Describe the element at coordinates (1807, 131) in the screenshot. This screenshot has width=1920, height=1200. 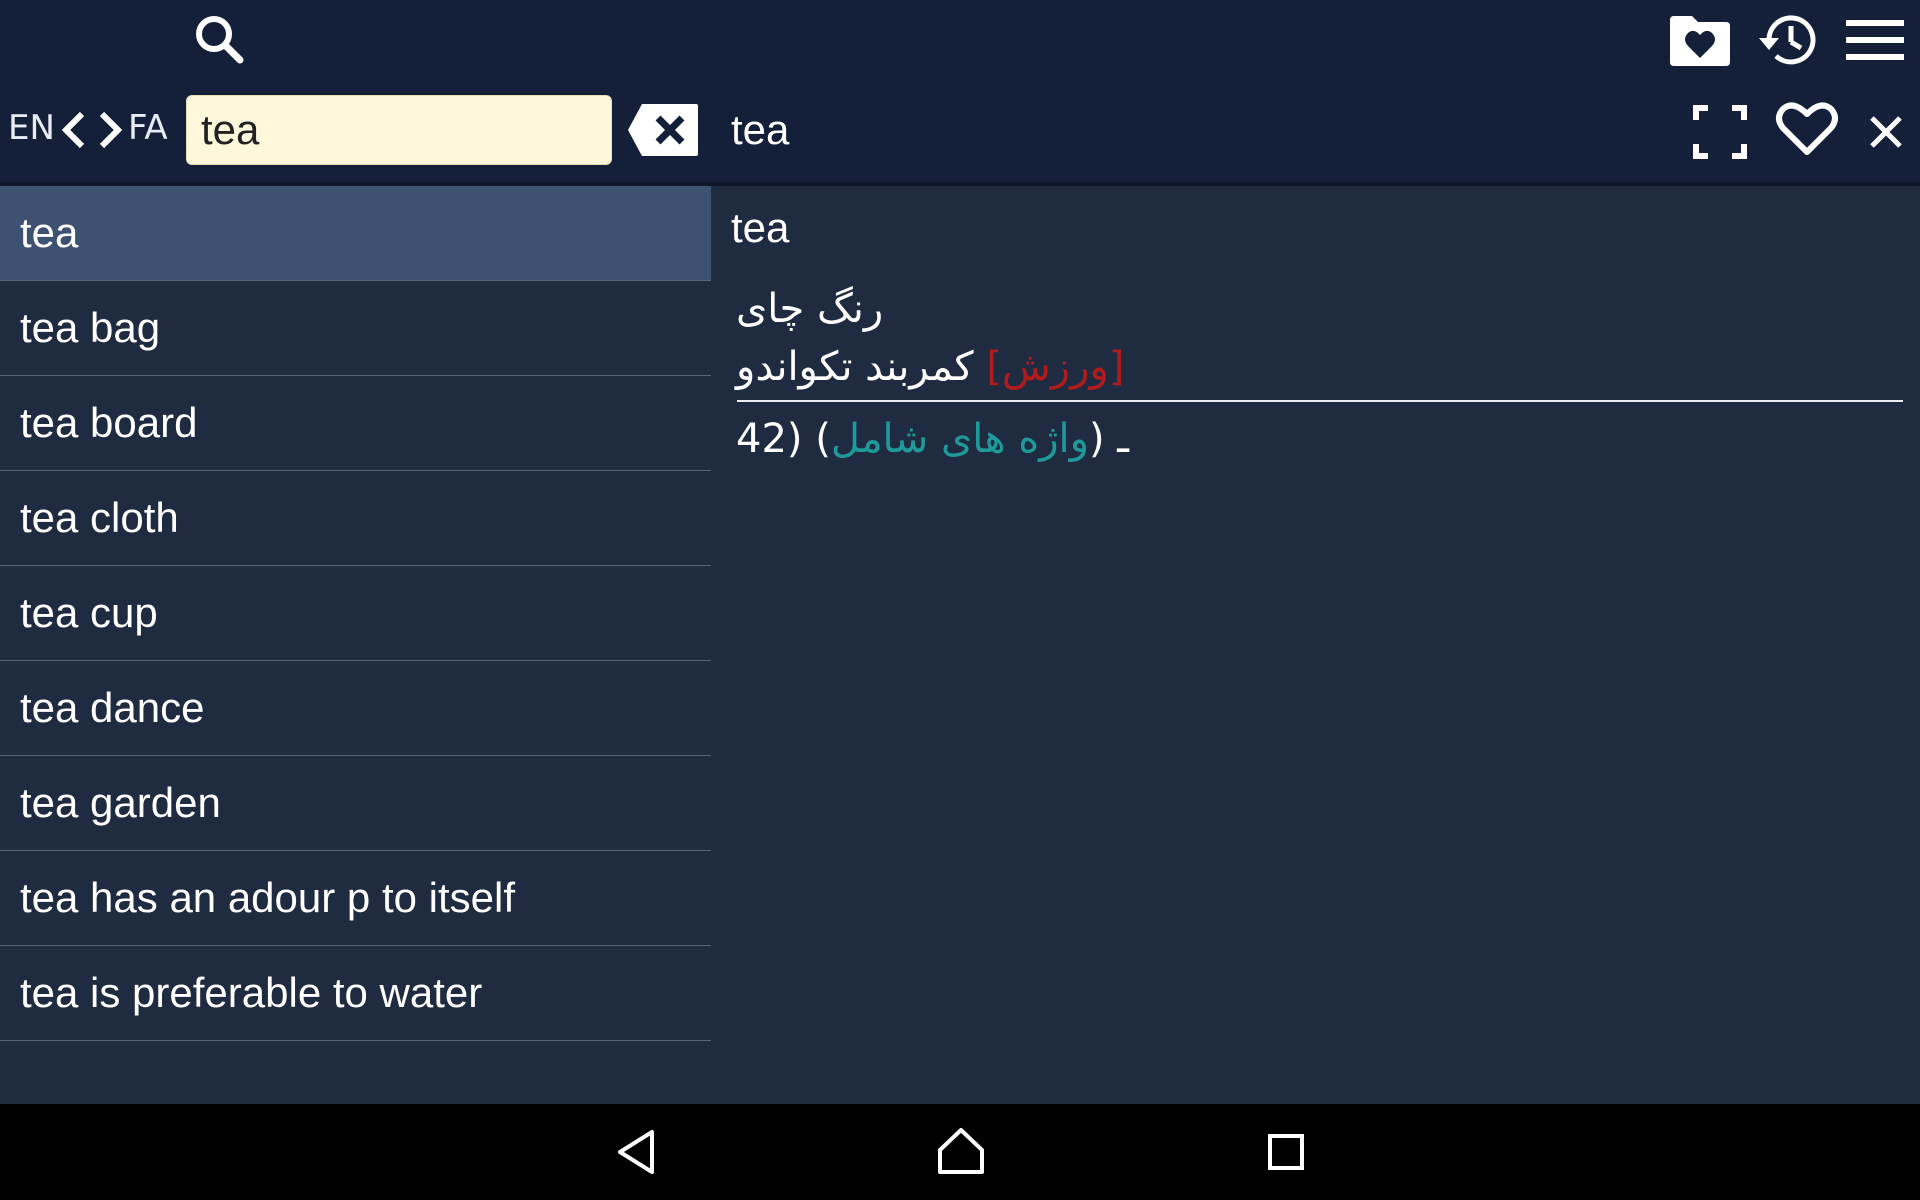
I see `favorite-heart-icon` at that location.